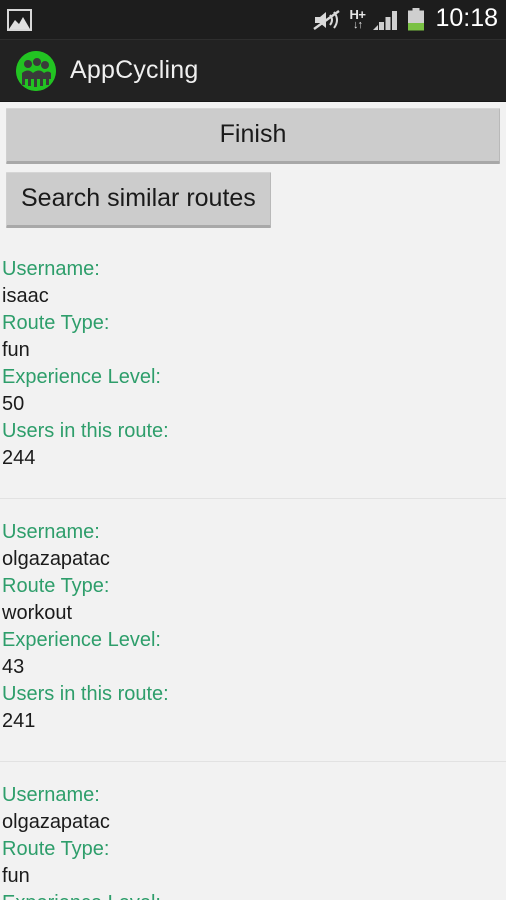 The width and height of the screenshot is (506, 900). I want to click on finish-button-row: Finish, so click(253, 133).